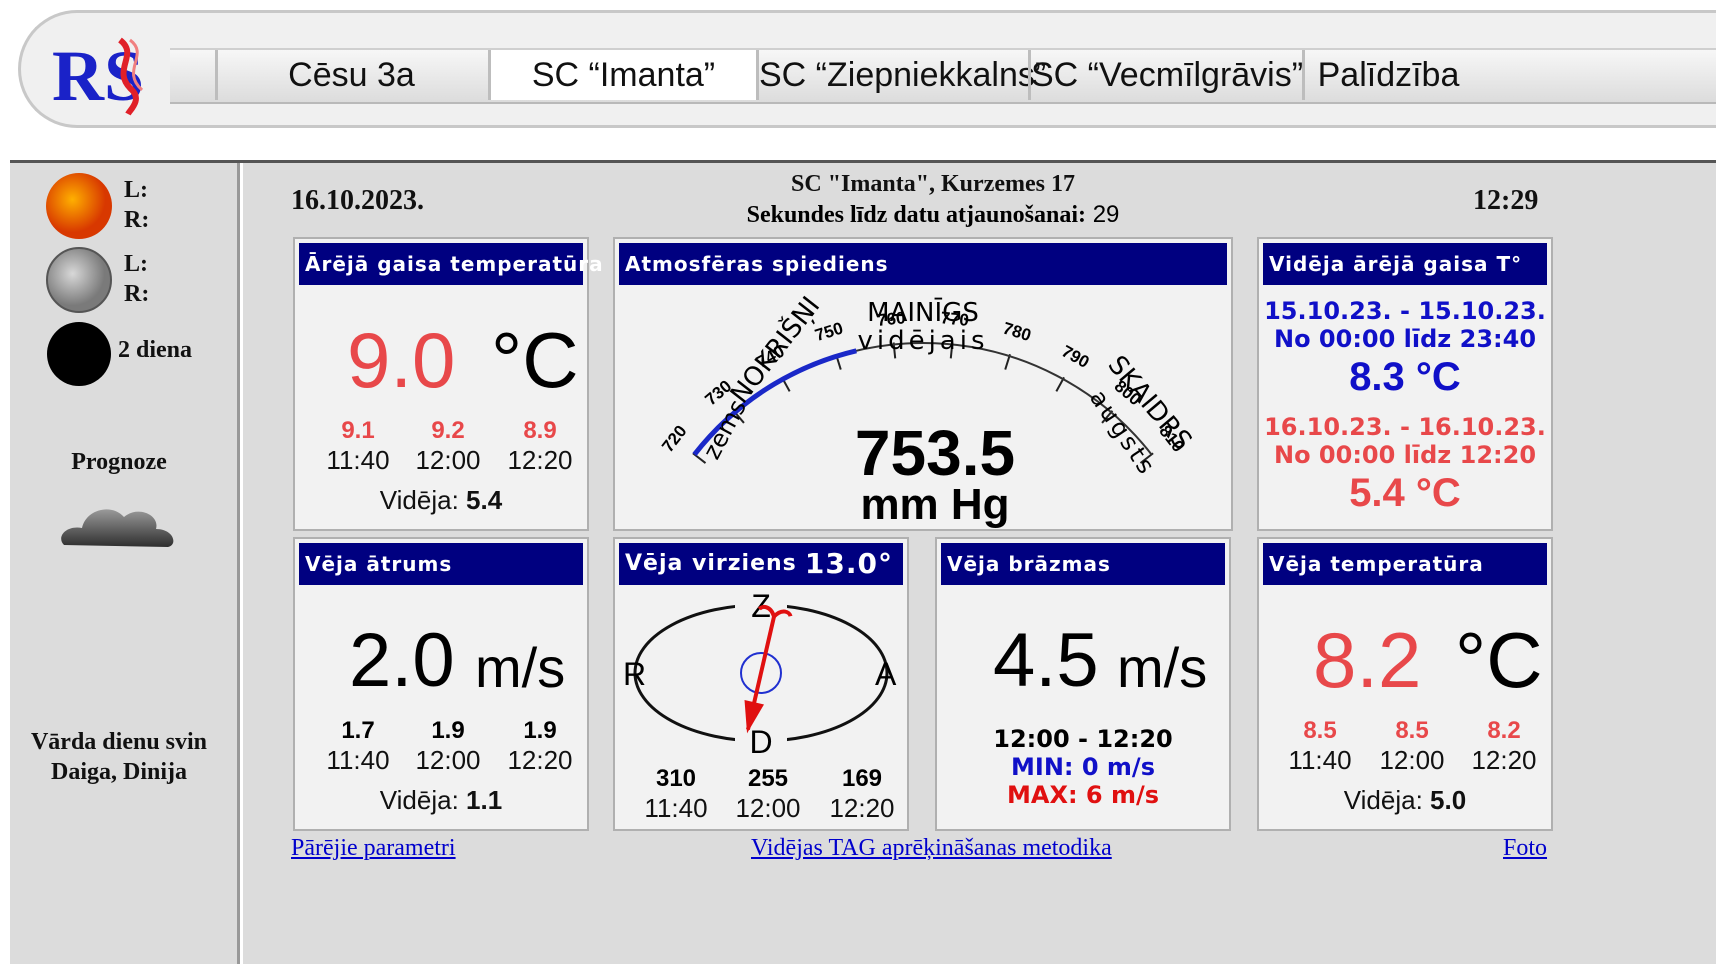 The image size is (1716, 964). Describe the element at coordinates (357, 200) in the screenshot. I see `current-date: 16.10.2023.` at that location.